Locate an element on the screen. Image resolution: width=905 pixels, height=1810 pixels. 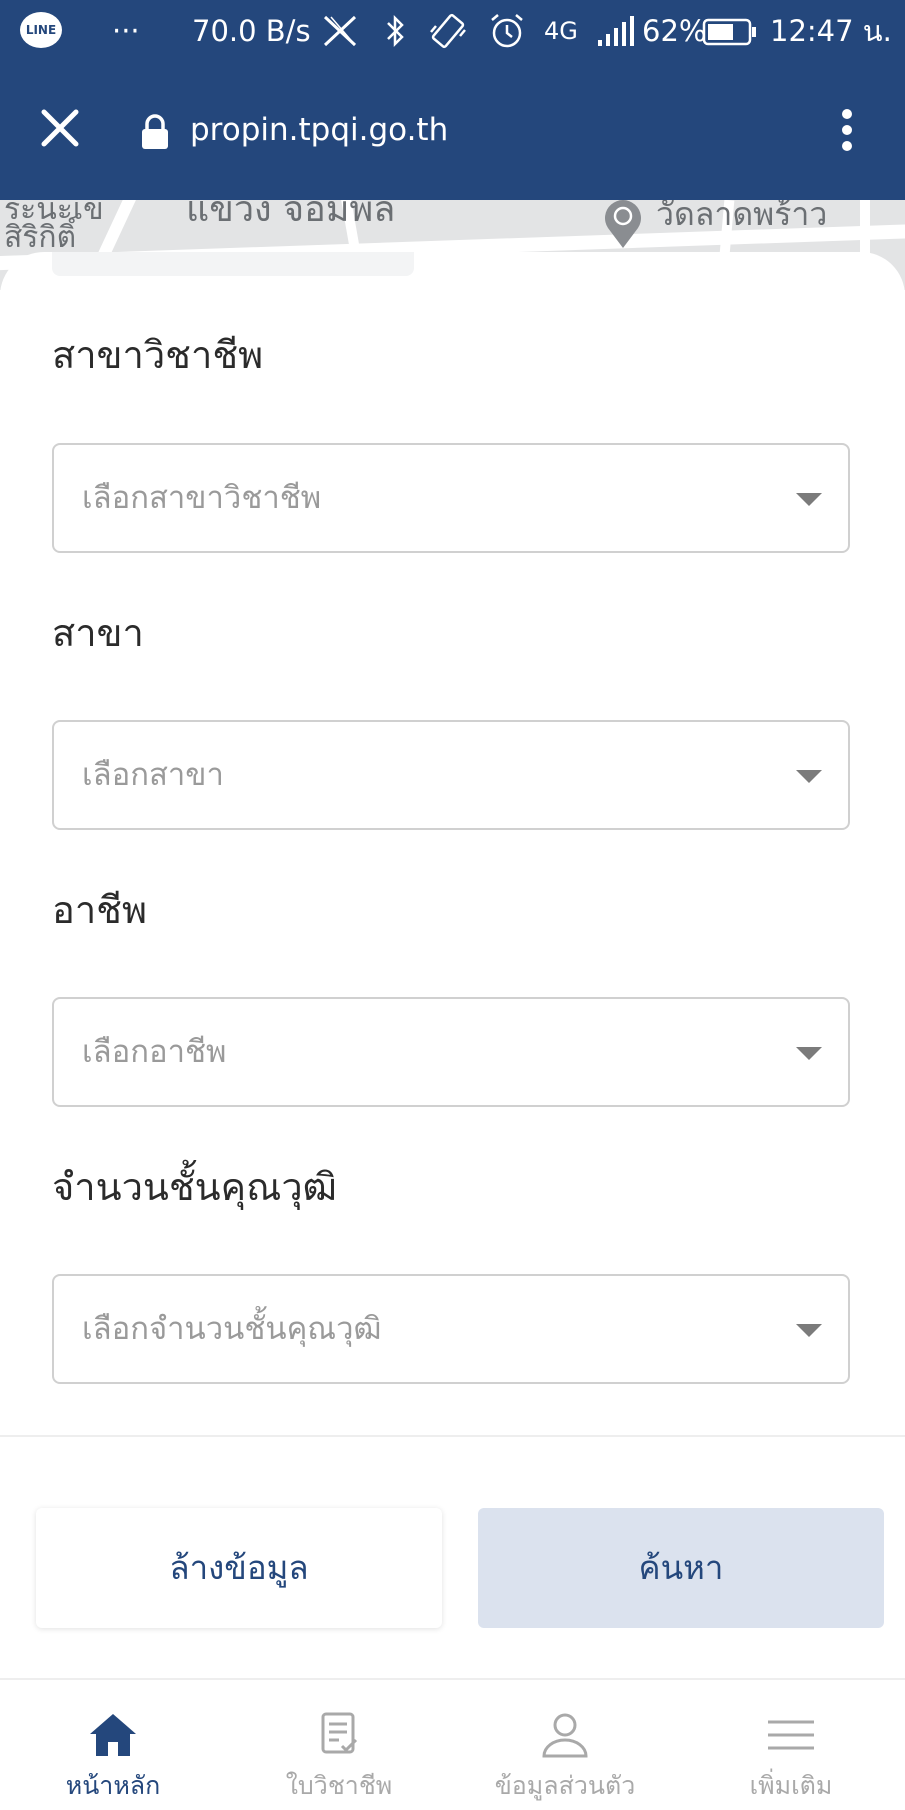
browser-toolbar: propin.tpqi.go.th is located at coordinates (452, 131).